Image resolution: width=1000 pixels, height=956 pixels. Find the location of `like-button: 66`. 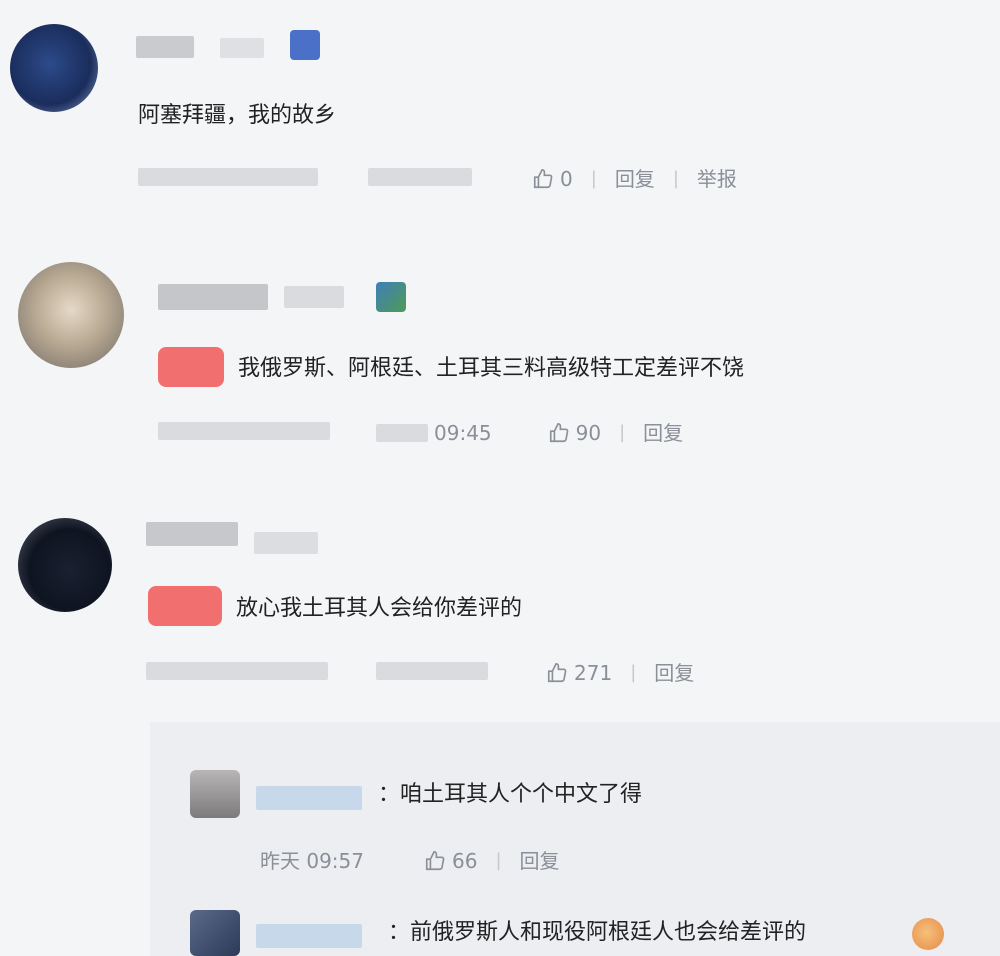

like-button: 66 is located at coordinates (450, 861).